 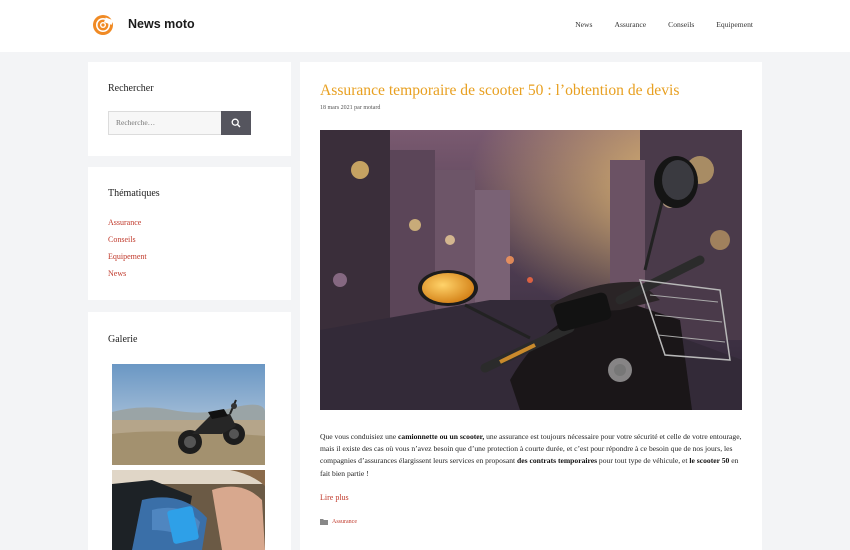 What do you see at coordinates (557, 461) in the screenshot?
I see `excerpt-bold-2: des contrats temporaires` at bounding box center [557, 461].